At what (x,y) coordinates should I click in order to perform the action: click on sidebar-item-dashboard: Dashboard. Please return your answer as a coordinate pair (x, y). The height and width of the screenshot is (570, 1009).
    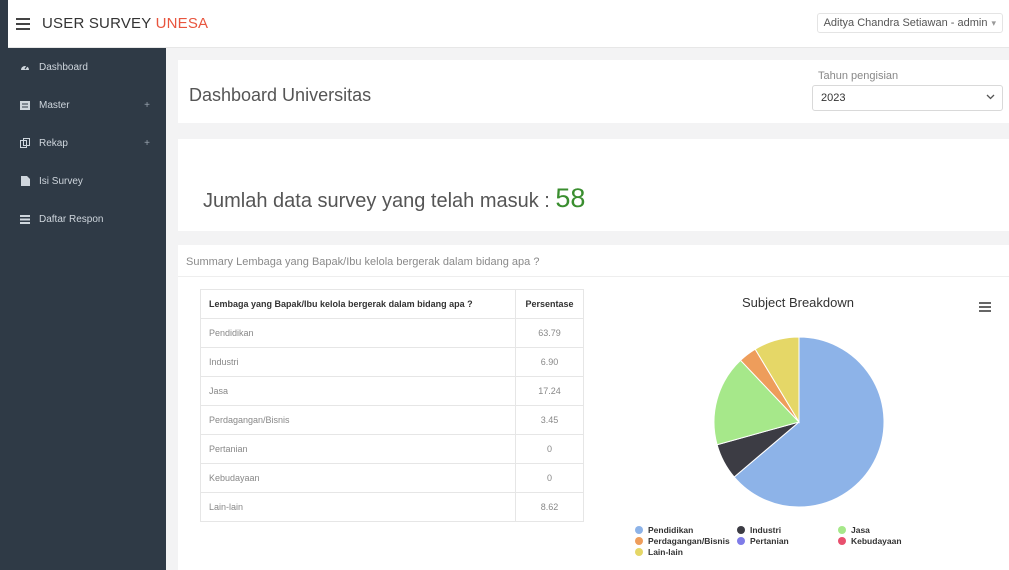
    Looking at the image, I should click on (87, 67).